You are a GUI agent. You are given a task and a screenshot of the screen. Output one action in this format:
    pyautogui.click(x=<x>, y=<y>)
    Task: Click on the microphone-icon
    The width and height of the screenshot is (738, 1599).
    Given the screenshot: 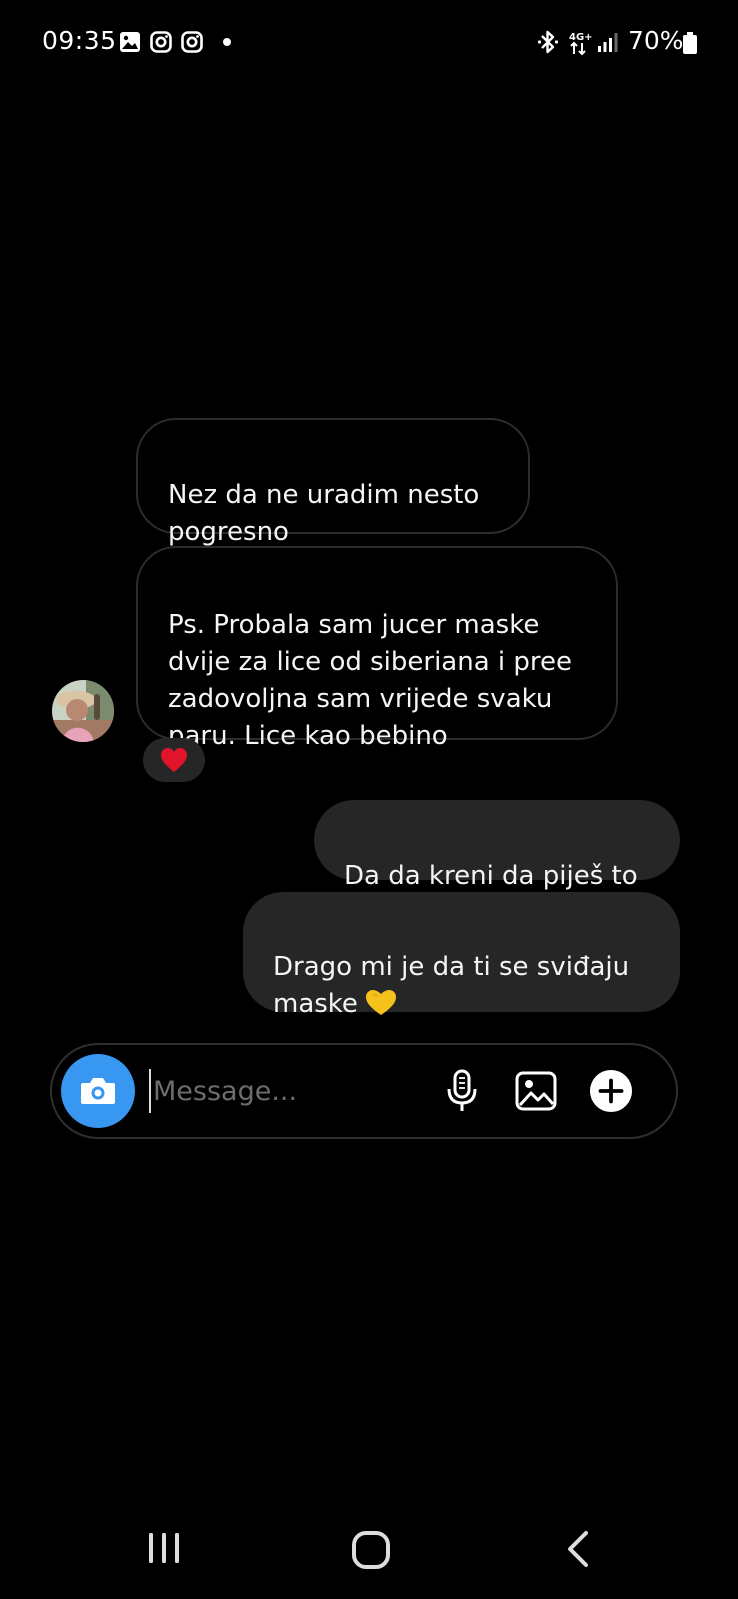 What is the action you would take?
    pyautogui.click(x=462, y=1090)
    